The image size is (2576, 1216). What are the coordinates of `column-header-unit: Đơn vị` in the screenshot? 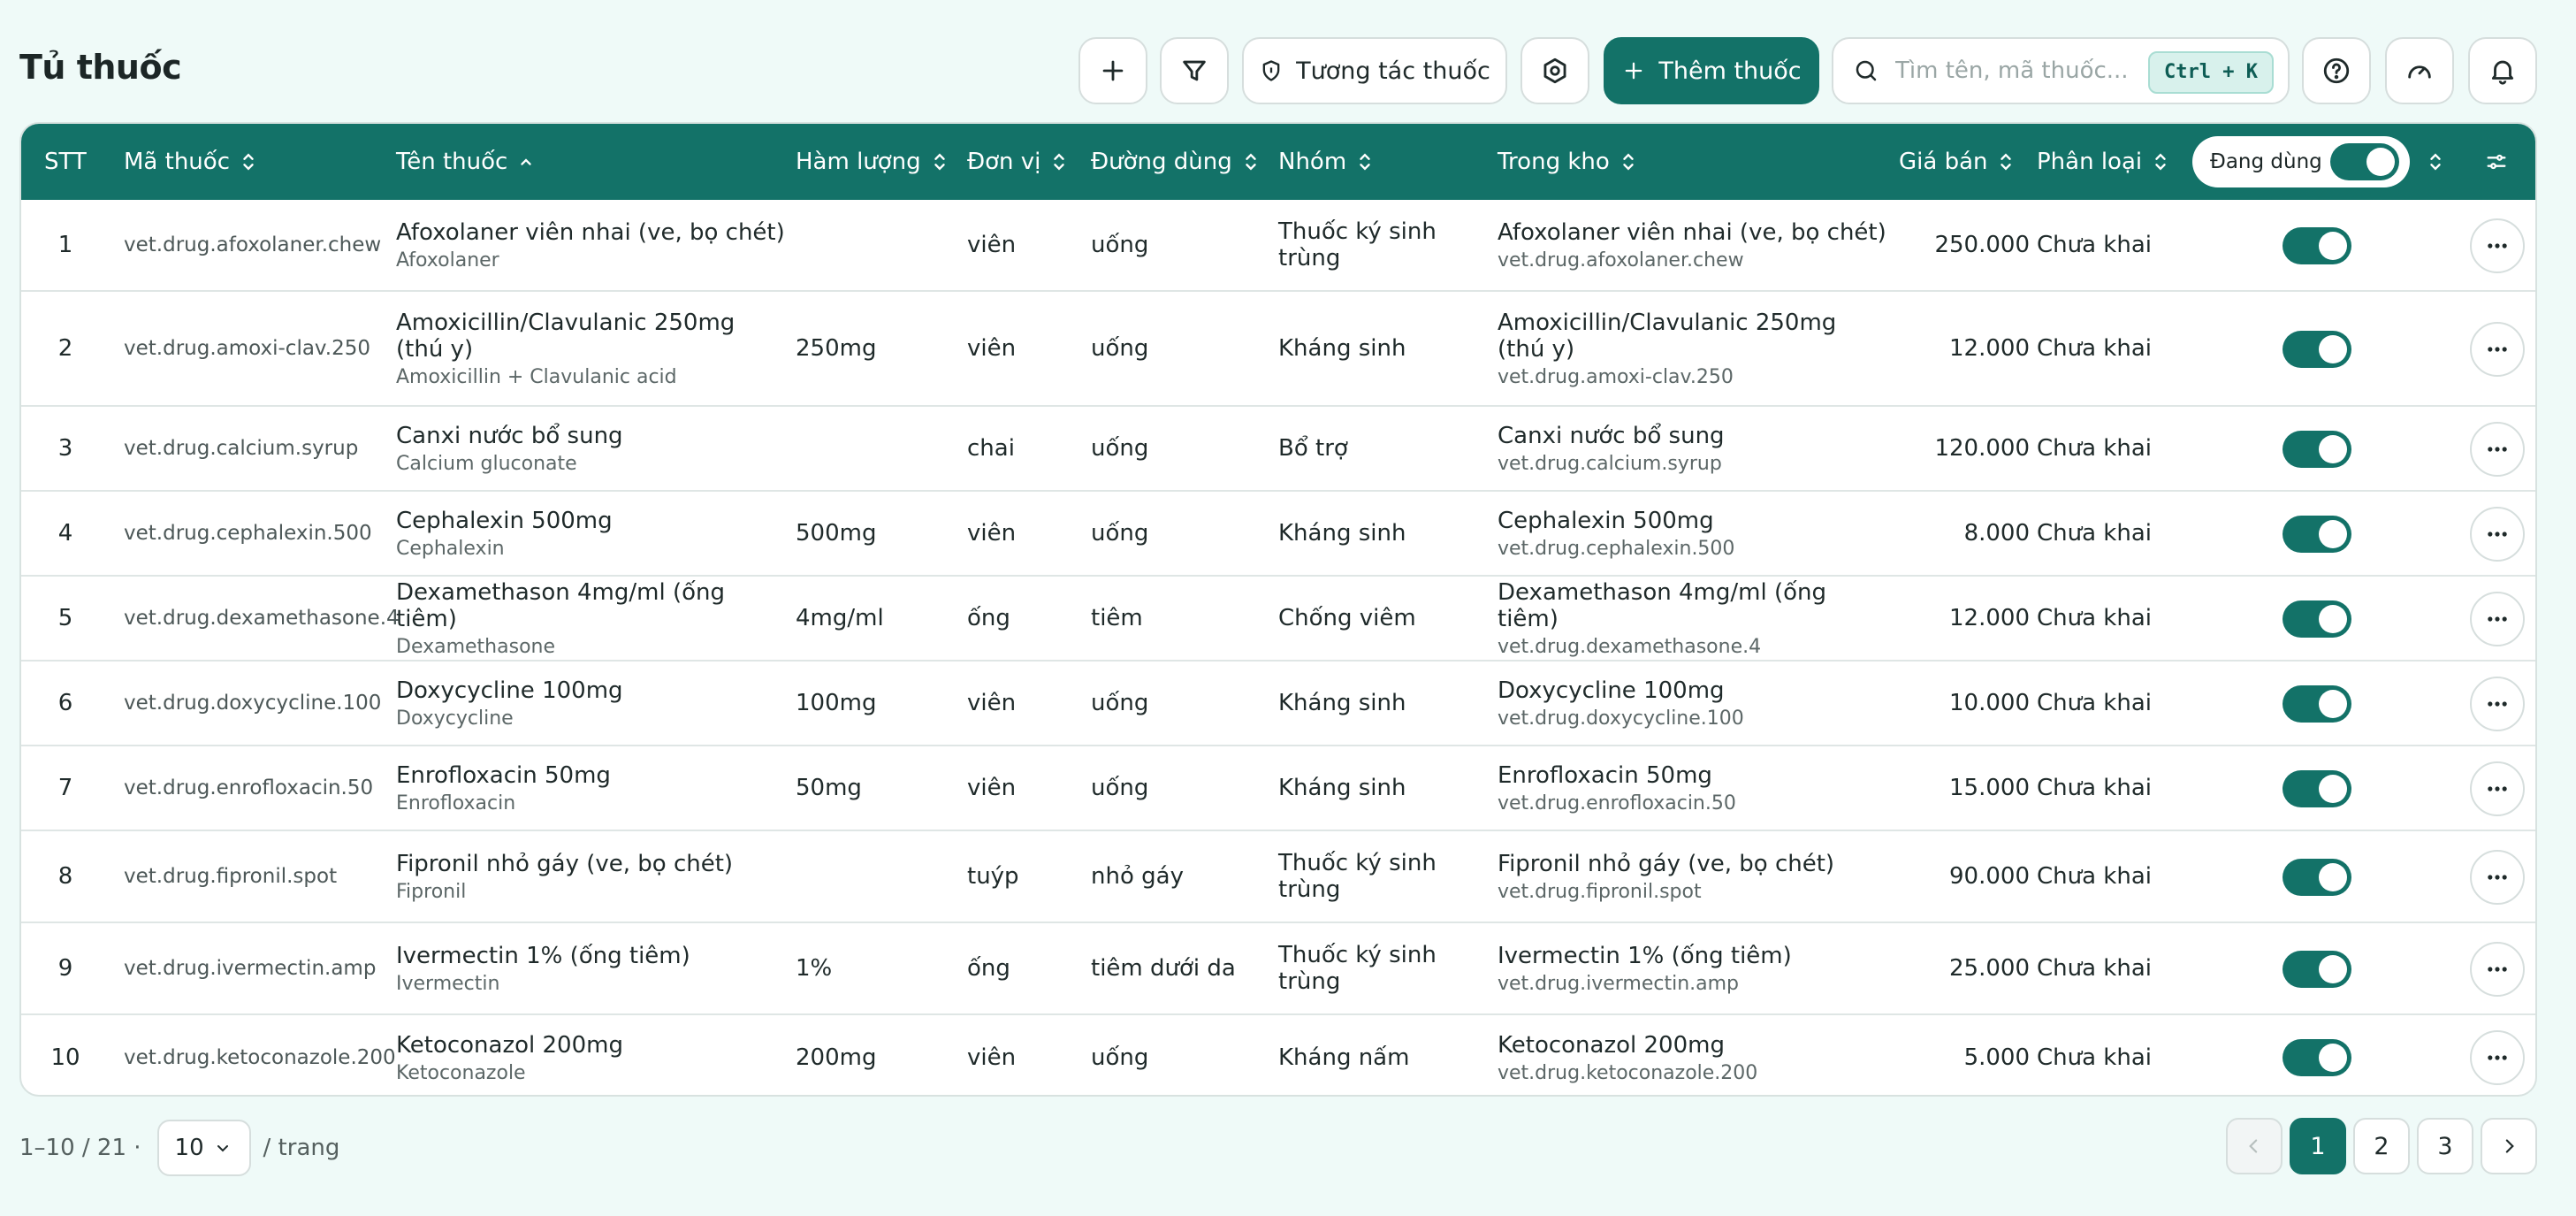 It's located at (1017, 162).